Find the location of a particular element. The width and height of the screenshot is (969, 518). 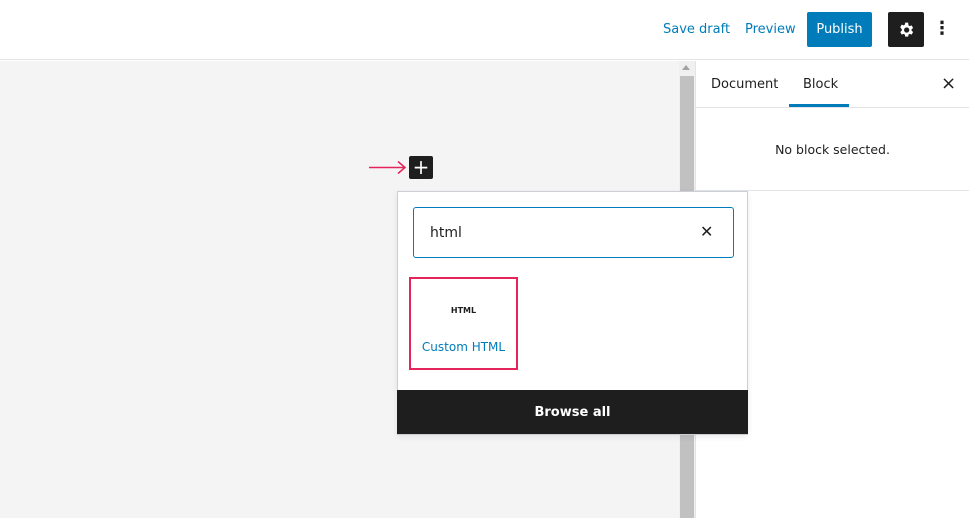

more-vertical-icon: ⋮ is located at coordinates (942, 28).